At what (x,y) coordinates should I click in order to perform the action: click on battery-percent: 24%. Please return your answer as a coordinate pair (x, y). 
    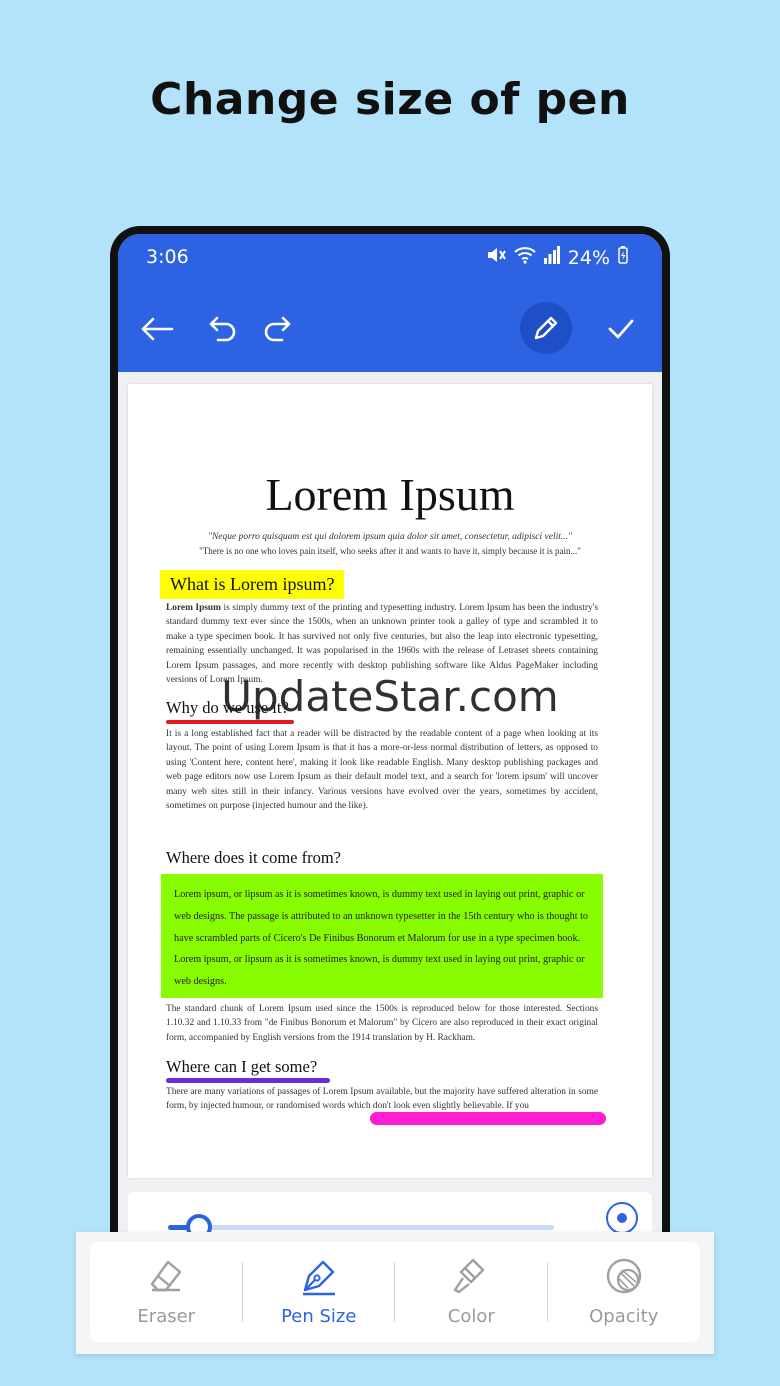
    Looking at the image, I should click on (588, 257).